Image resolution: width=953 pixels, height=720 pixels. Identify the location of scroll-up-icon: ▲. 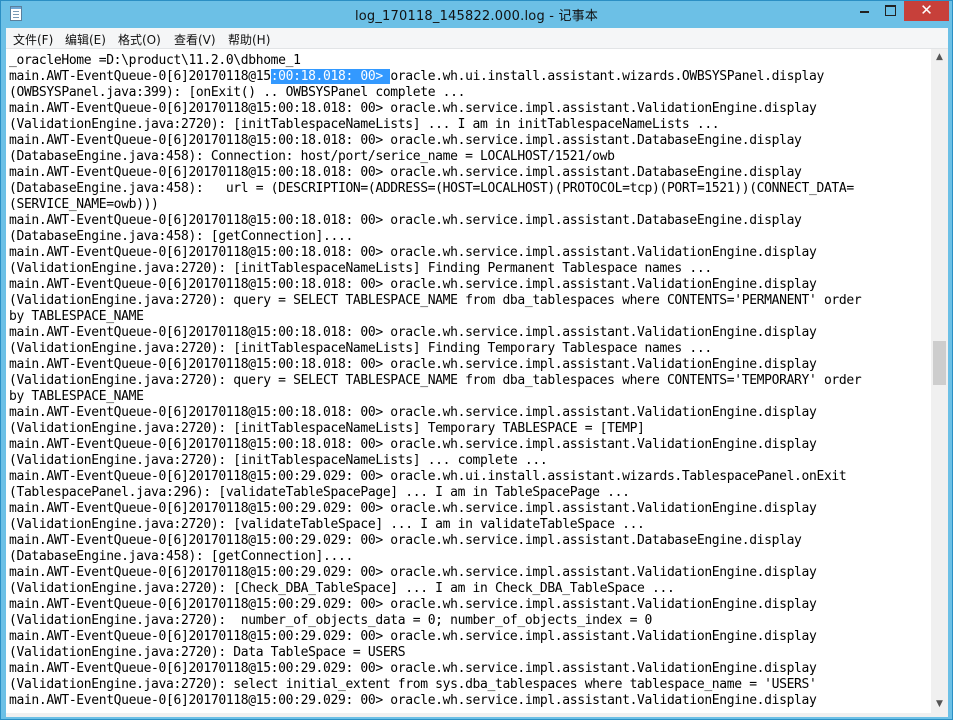
(939, 57).